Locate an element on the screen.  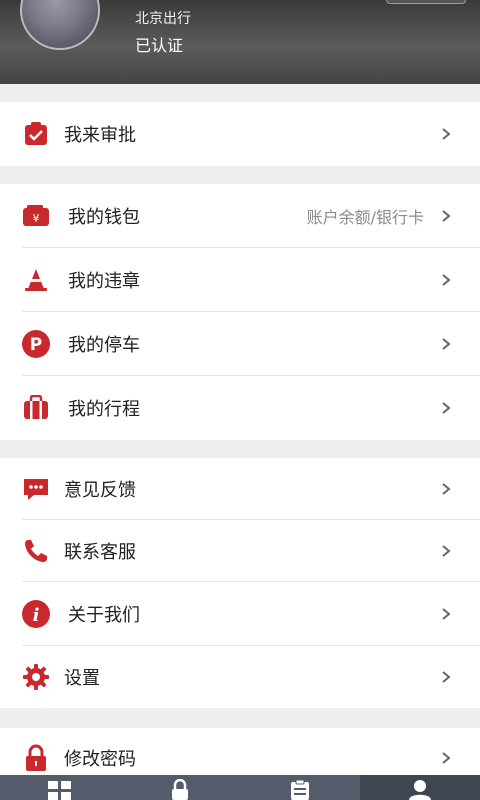
tab-orders is located at coordinates (300, 787).